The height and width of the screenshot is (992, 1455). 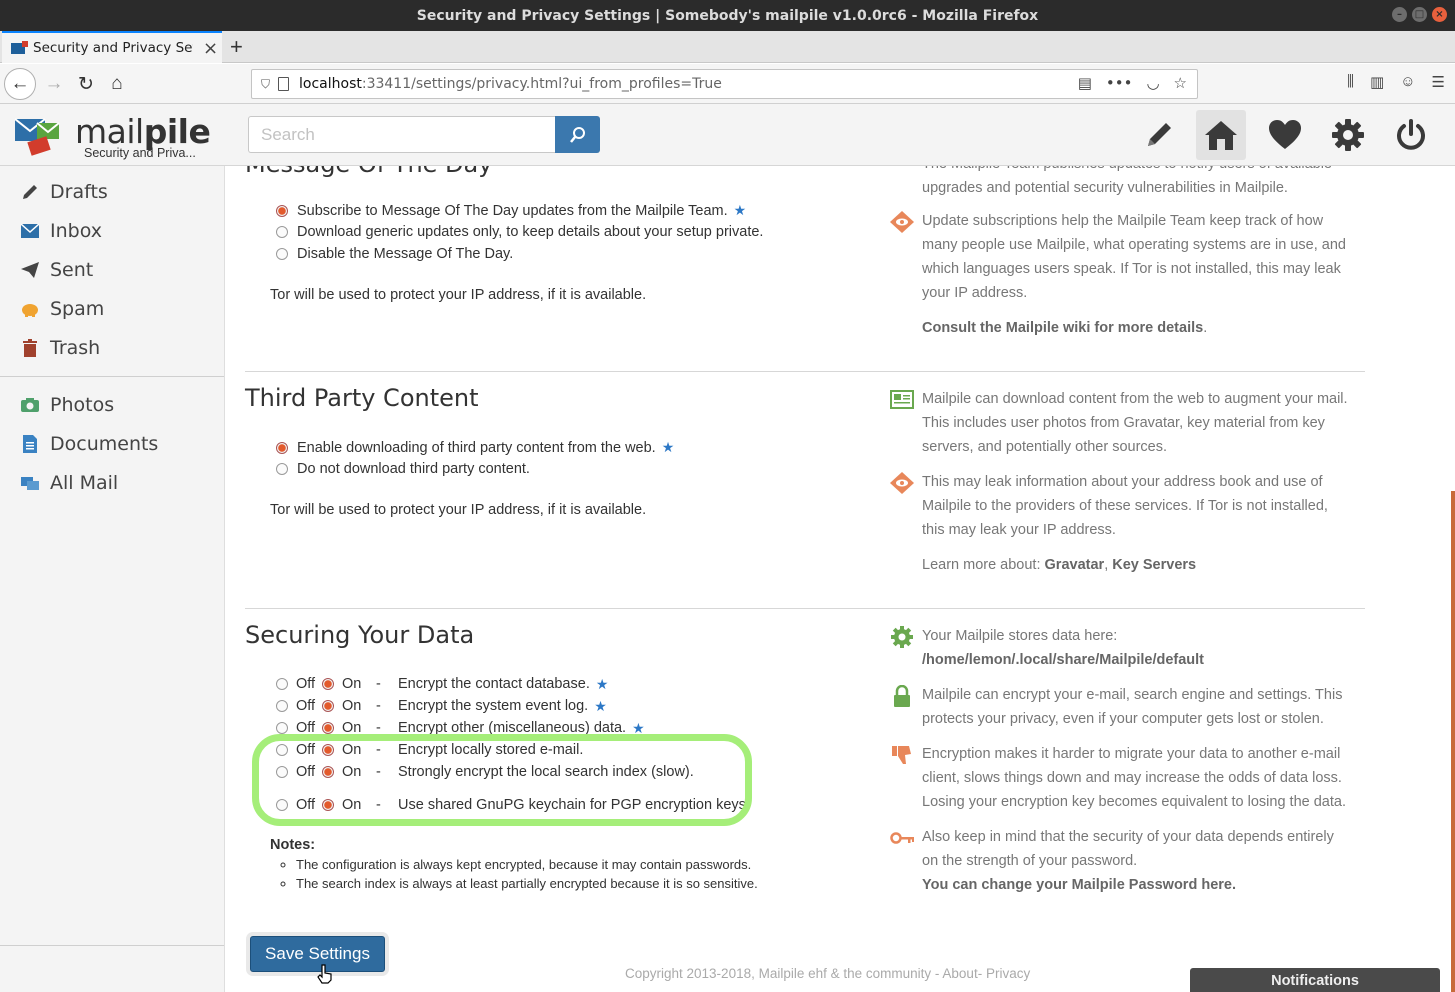 What do you see at coordinates (112, 404) in the screenshot?
I see `sidebar-item-photos: Photos` at bounding box center [112, 404].